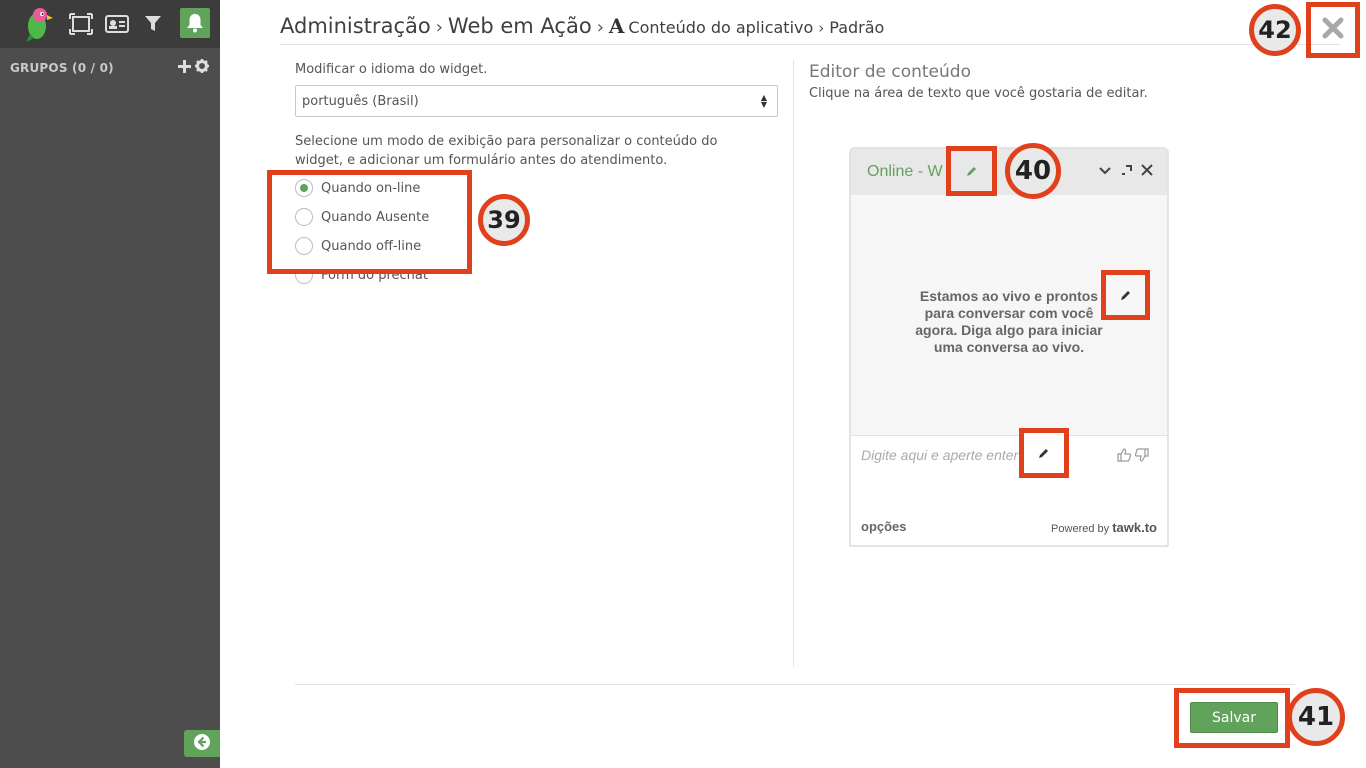  What do you see at coordinates (1141, 456) in the screenshot?
I see `thumbs-down-icon` at bounding box center [1141, 456].